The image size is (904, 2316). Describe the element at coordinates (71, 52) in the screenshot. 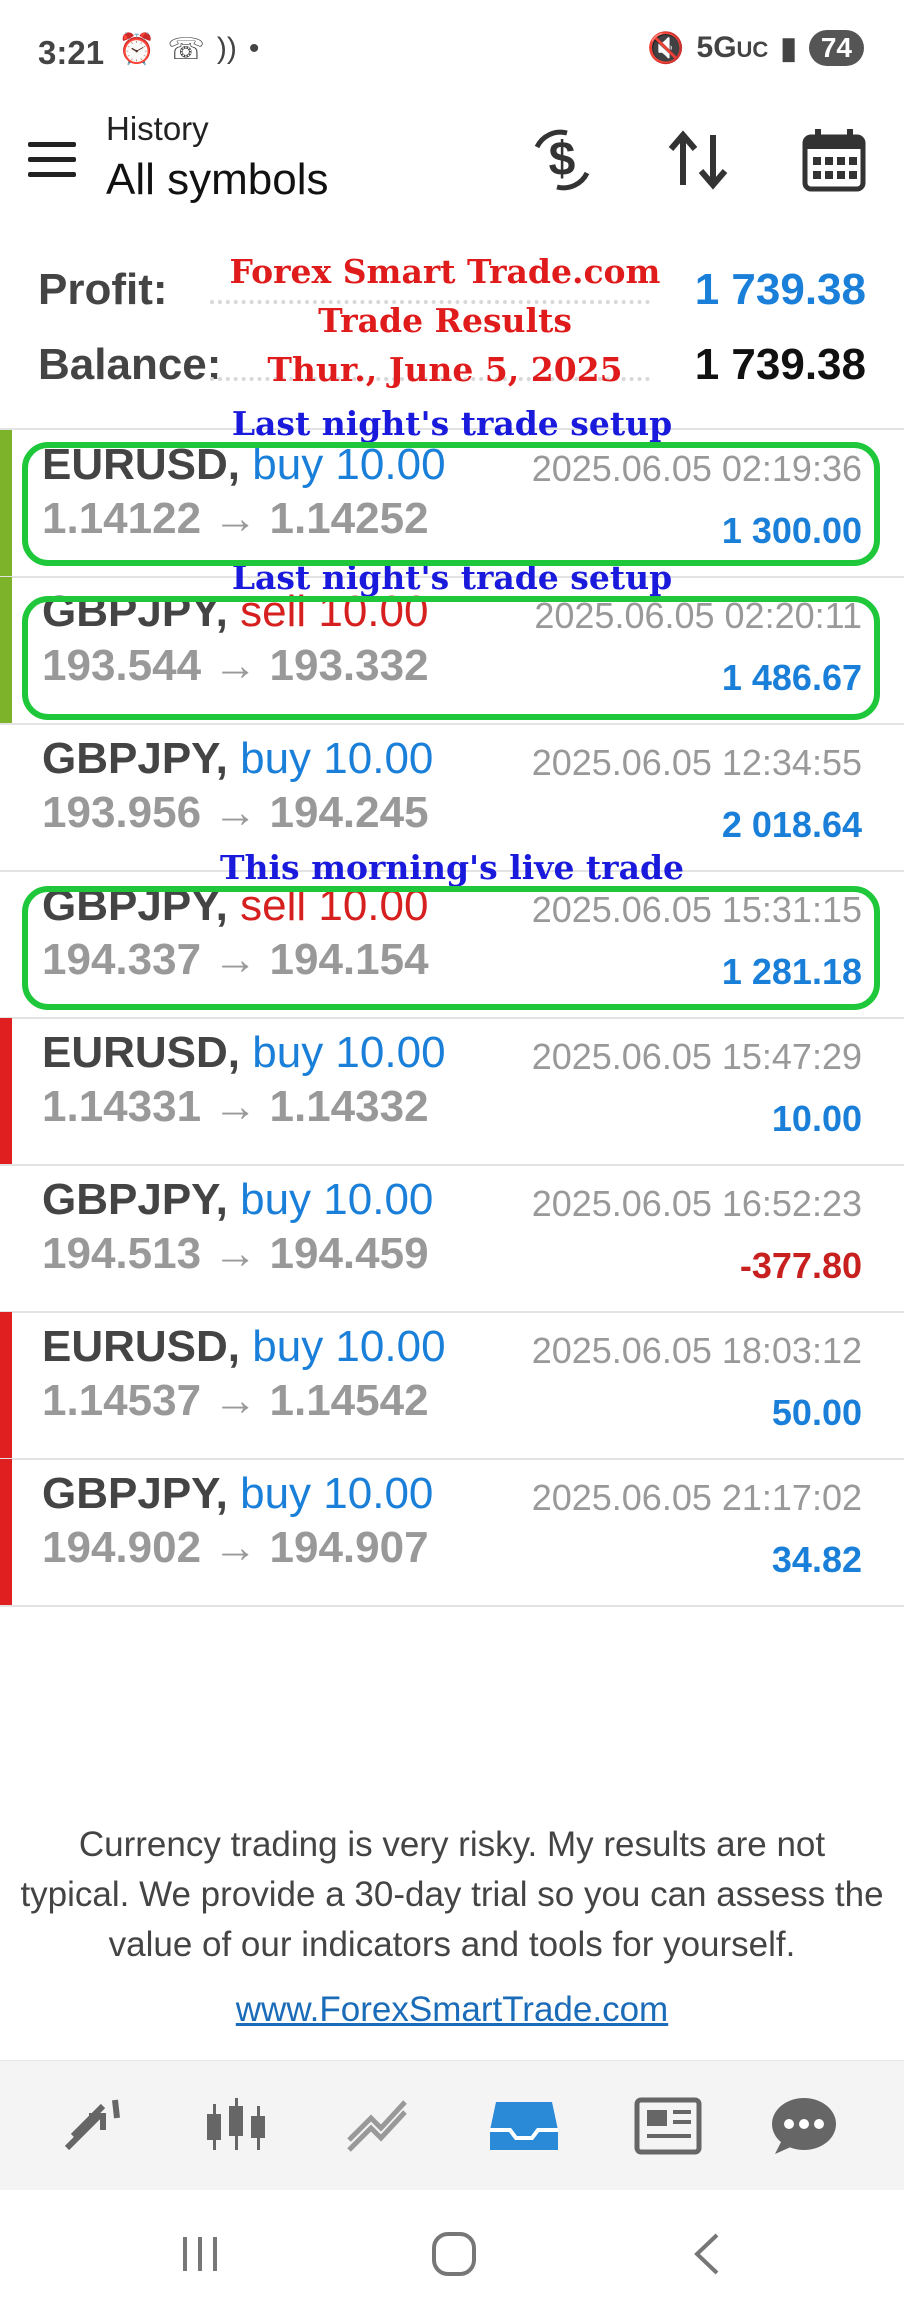

I see `status-time: 3:21` at that location.